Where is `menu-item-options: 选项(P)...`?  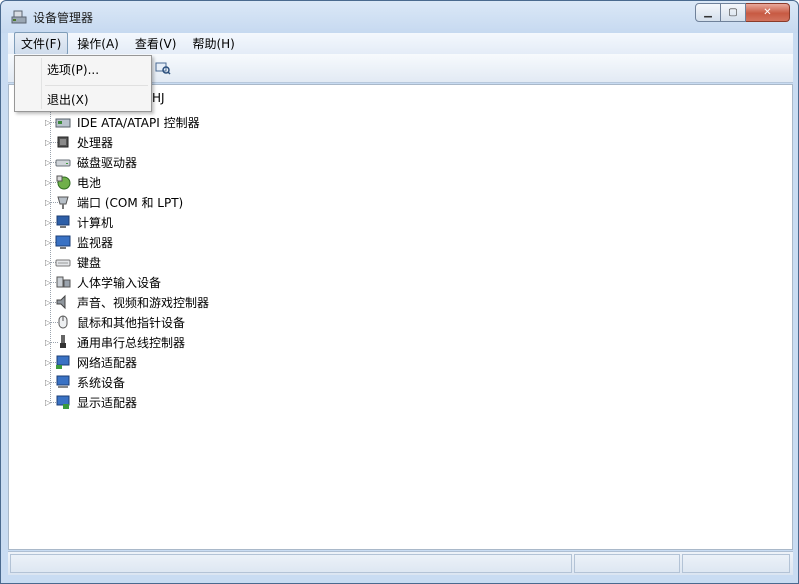 menu-item-options: 选项(P)... is located at coordinates (83, 69).